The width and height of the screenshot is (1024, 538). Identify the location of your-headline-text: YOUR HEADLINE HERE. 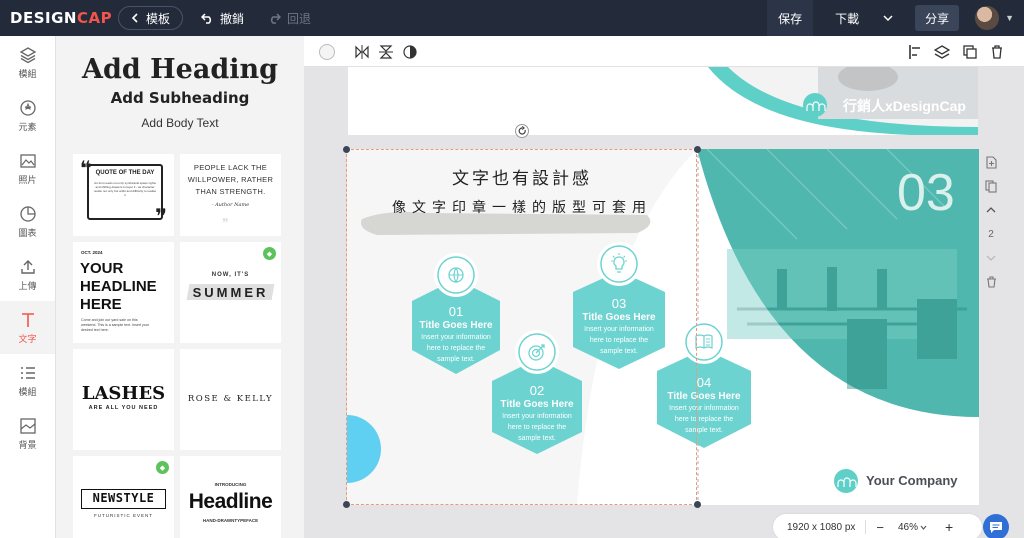
(118, 286).